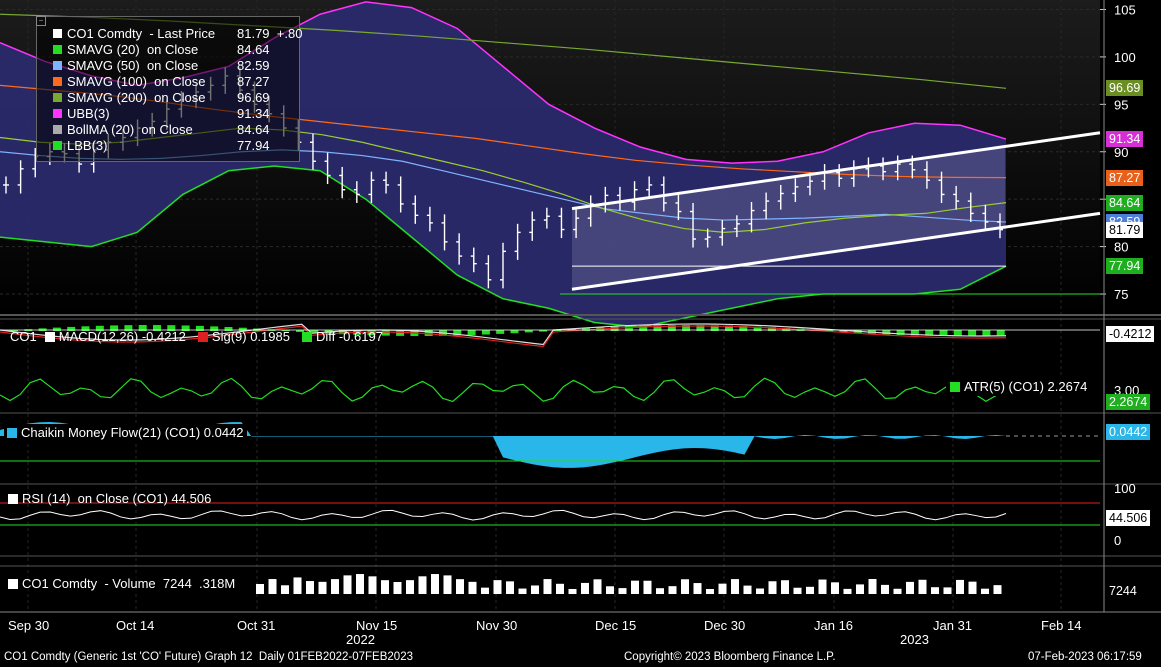  I want to click on rsi-tick-100: 100, so click(1125, 488).